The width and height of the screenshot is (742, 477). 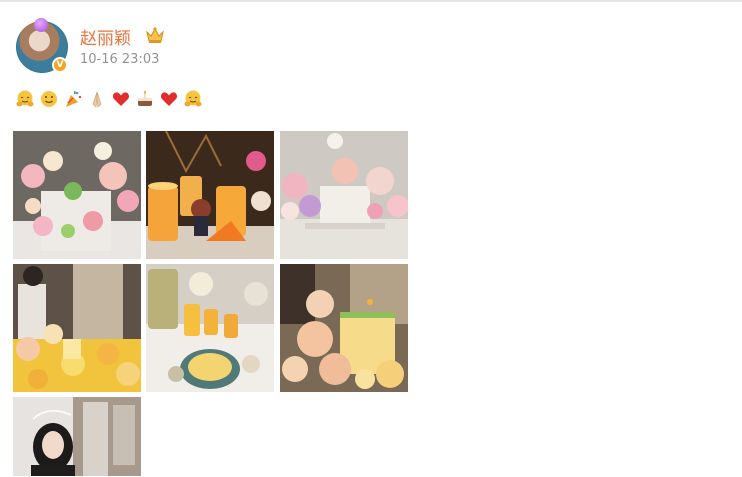 I want to click on top-divider, so click(x=371, y=1).